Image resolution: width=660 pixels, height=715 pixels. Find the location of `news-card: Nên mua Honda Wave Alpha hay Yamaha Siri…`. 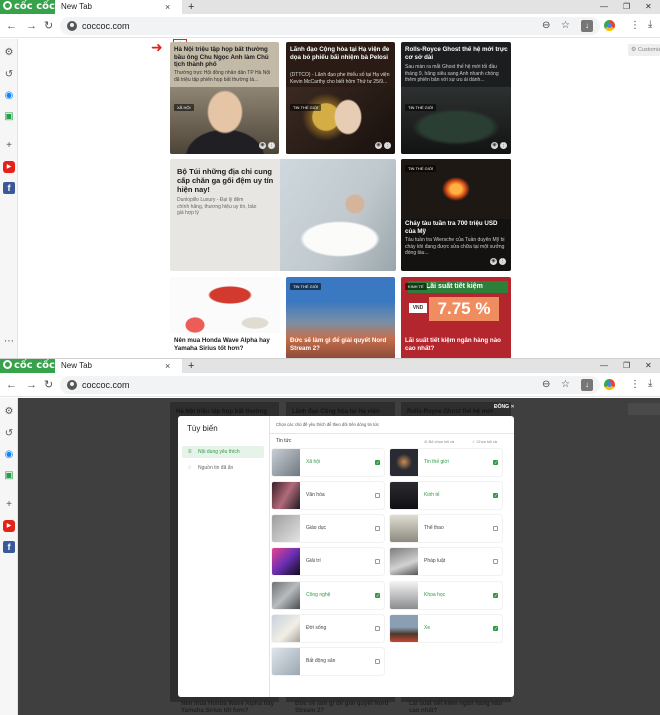

news-card: Nên mua Honda Wave Alpha hay Yamaha Siri… is located at coordinates (225, 317).